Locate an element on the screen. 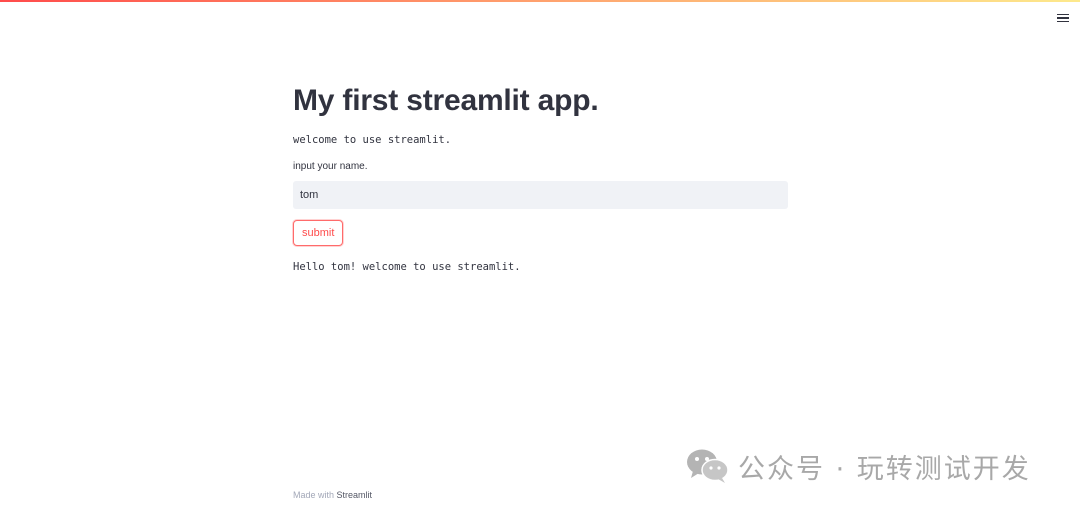  watermark: 公众号 · 玩转测试开发 is located at coordinates (858, 466).